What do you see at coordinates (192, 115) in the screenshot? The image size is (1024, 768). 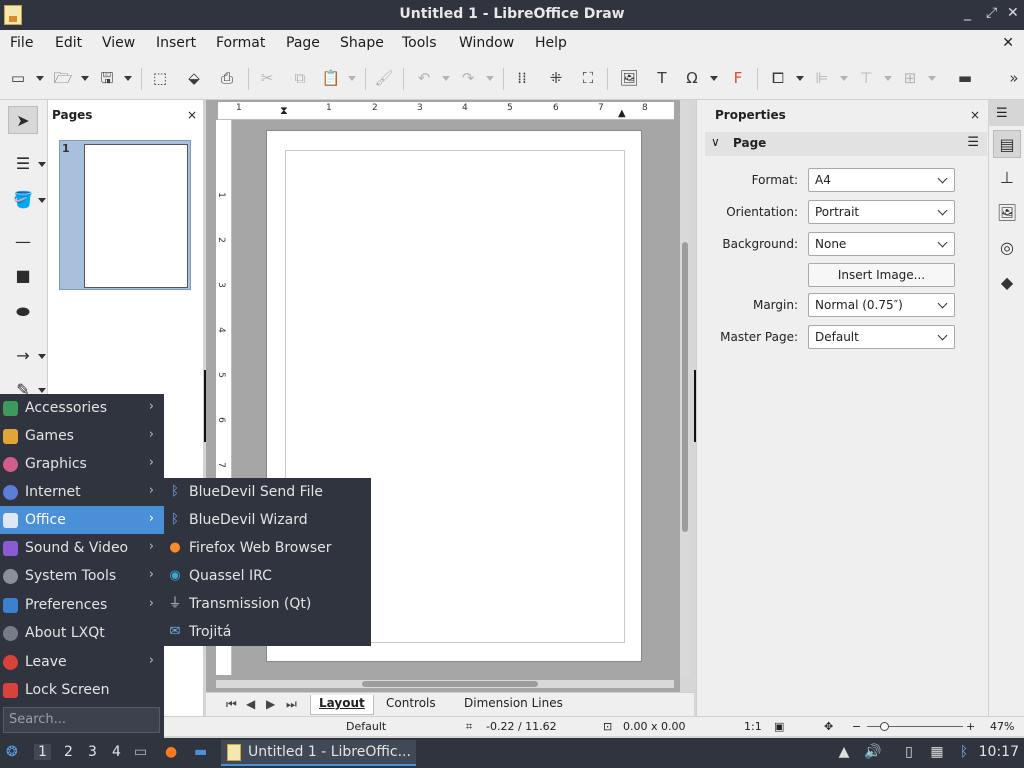 I see `close-pages-pane-button: ×` at bounding box center [192, 115].